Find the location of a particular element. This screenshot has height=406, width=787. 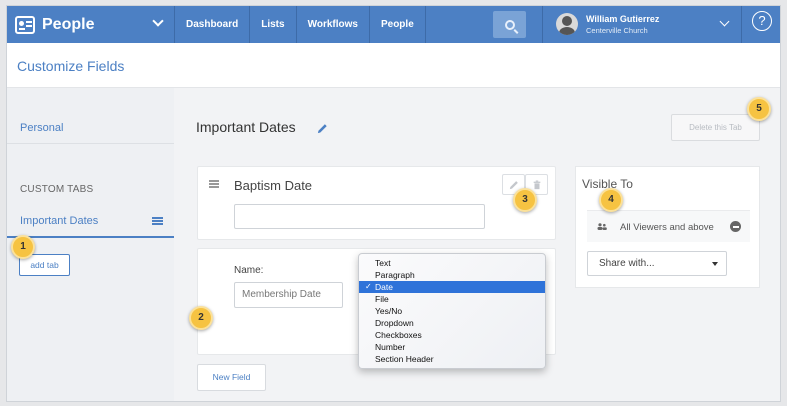

dropdown-option-text: Text is located at coordinates (452, 263).